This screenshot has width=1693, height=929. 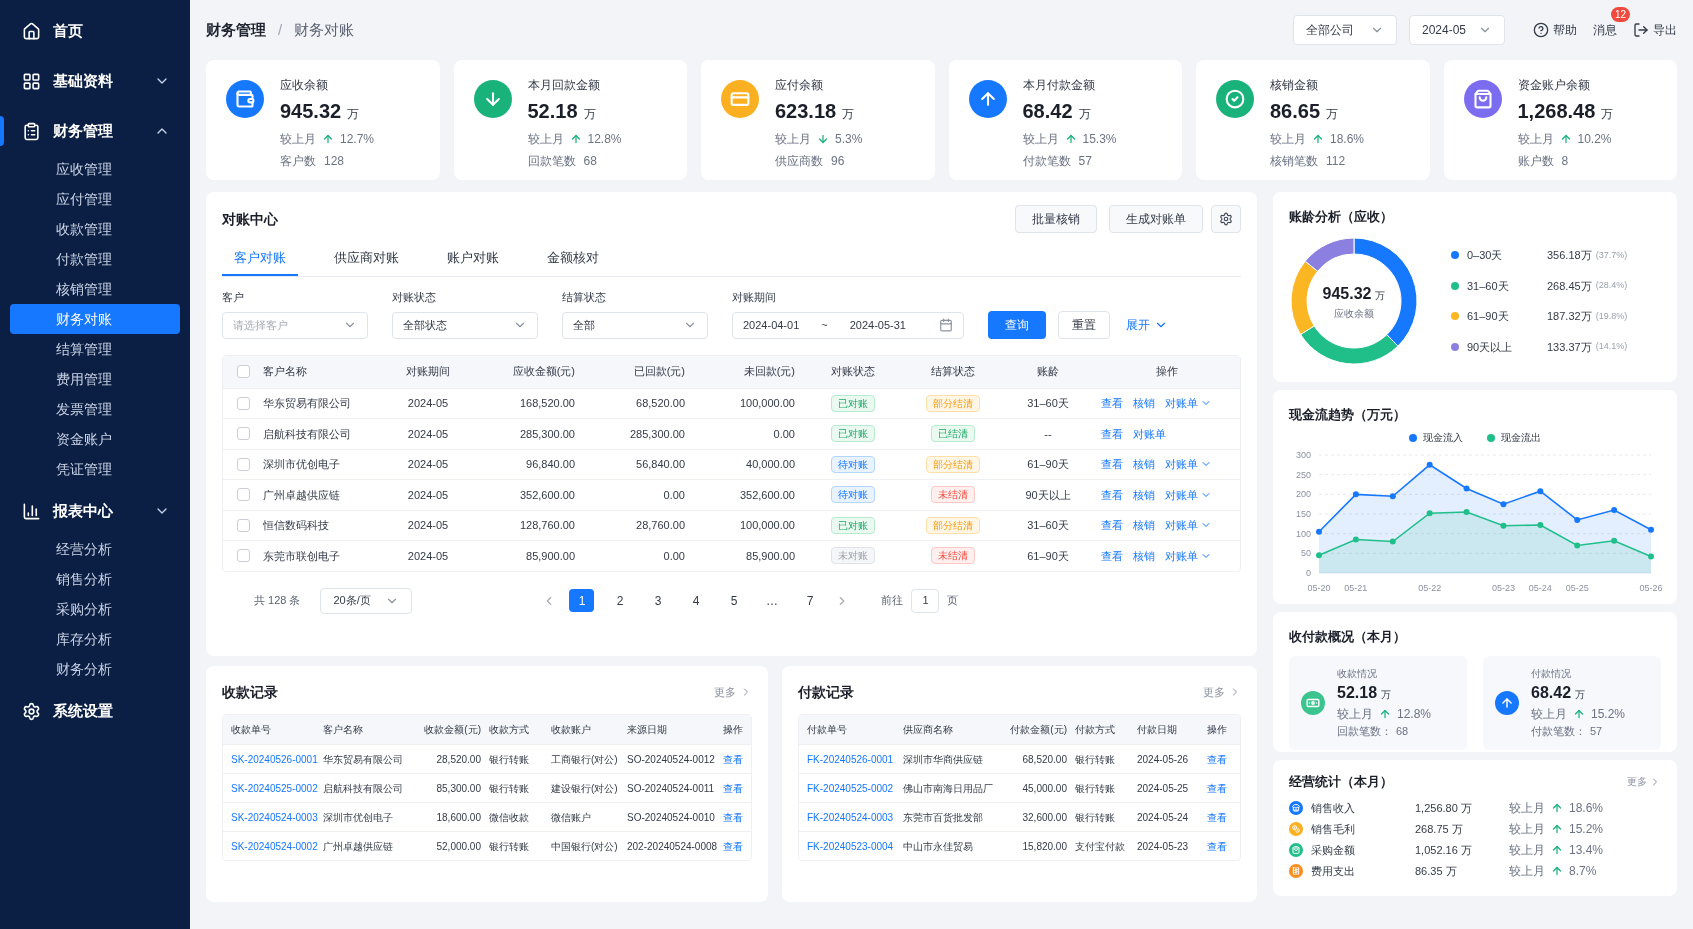 I want to click on sidebar-submenu-item: 销售分析, so click(x=95, y=579).